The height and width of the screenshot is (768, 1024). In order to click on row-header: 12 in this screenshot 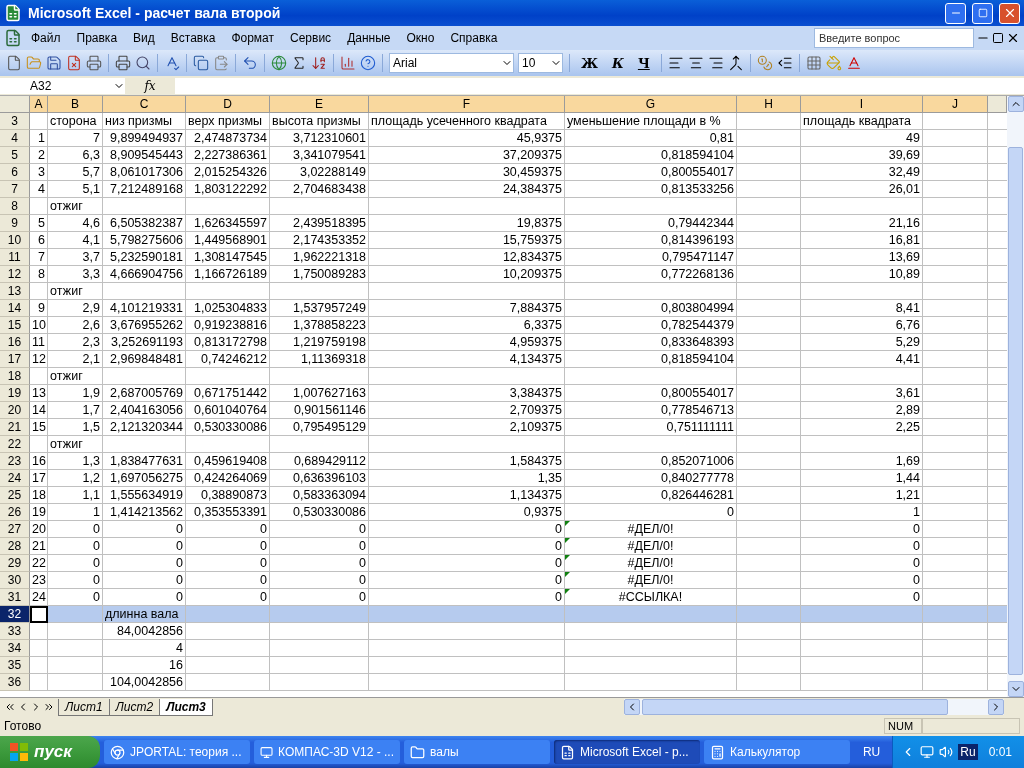, I will do `click(15, 274)`.